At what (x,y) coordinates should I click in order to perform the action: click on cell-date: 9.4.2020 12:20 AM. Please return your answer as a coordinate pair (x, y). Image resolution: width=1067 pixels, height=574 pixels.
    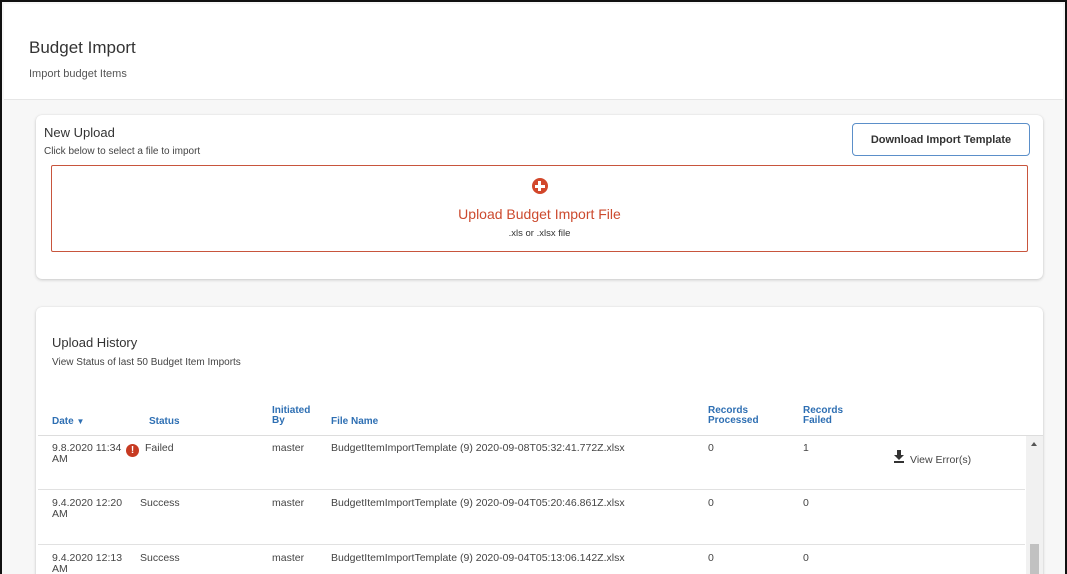
    Looking at the image, I should click on (92, 509).